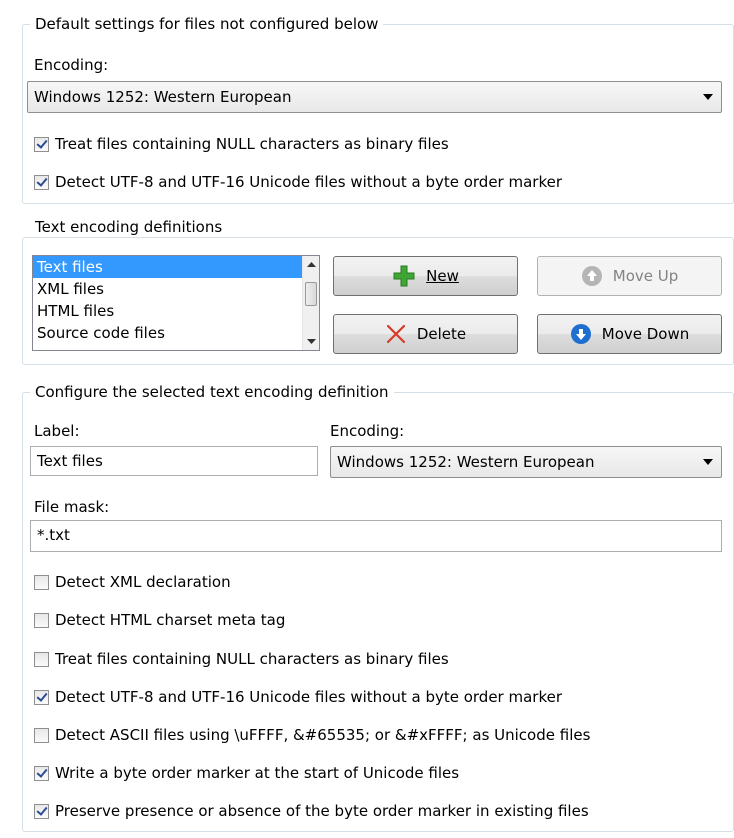 The height and width of the screenshot is (838, 734). What do you see at coordinates (442, 276) in the screenshot?
I see `new-button-label: New` at bounding box center [442, 276].